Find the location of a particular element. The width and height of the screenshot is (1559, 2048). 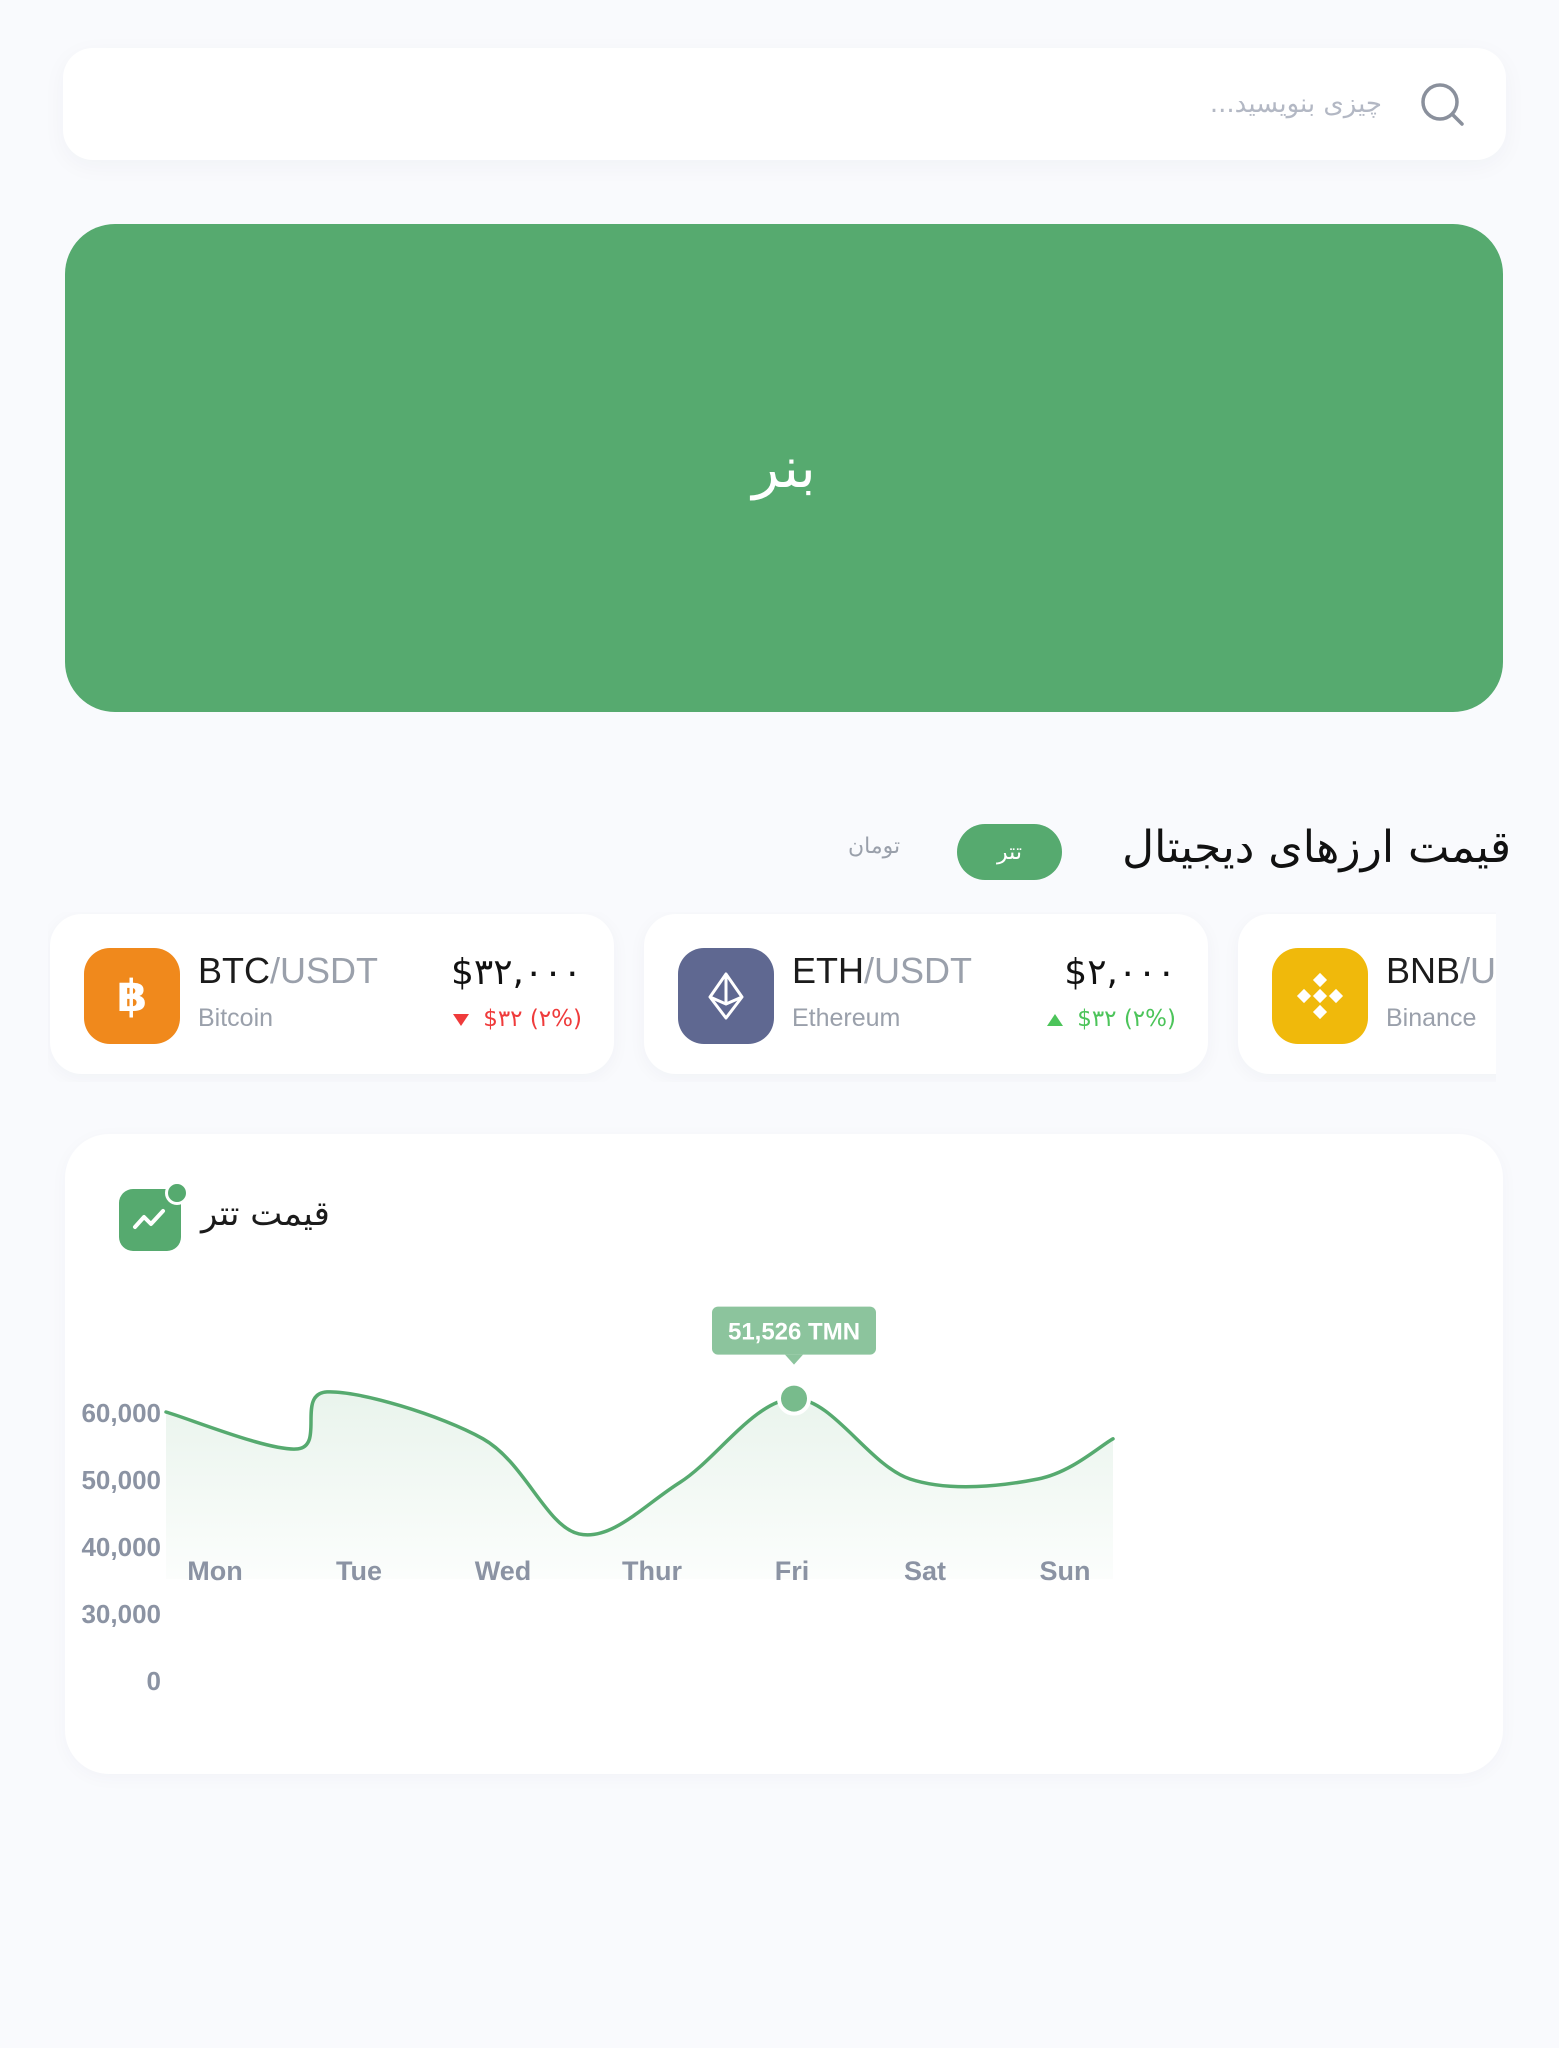

coin-card-eth: ETH/USDT Ethereum $۲,۰۰۰ $۳۲ (۲%) is located at coordinates (926, 994).